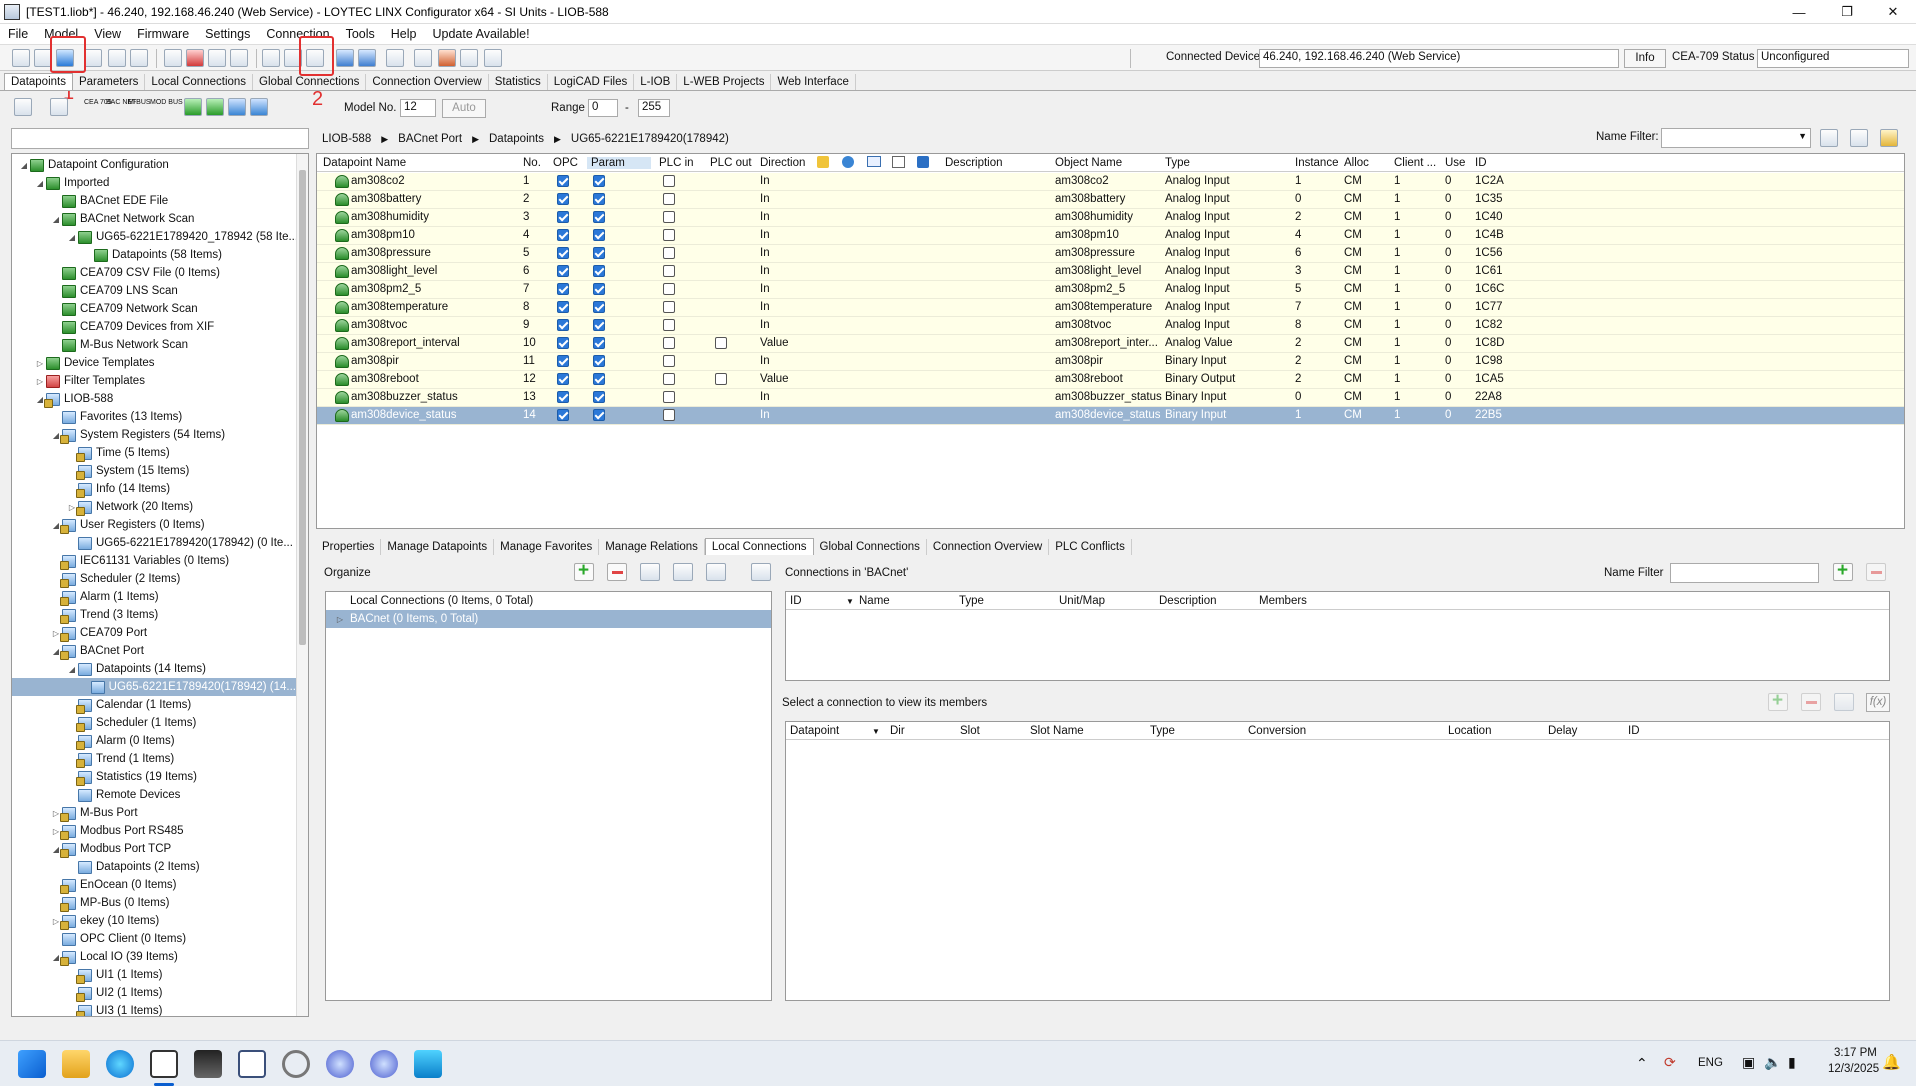 Image resolution: width=1916 pixels, height=1086 pixels. Describe the element at coordinates (139, 58) in the screenshot. I see `redo-icon` at that location.